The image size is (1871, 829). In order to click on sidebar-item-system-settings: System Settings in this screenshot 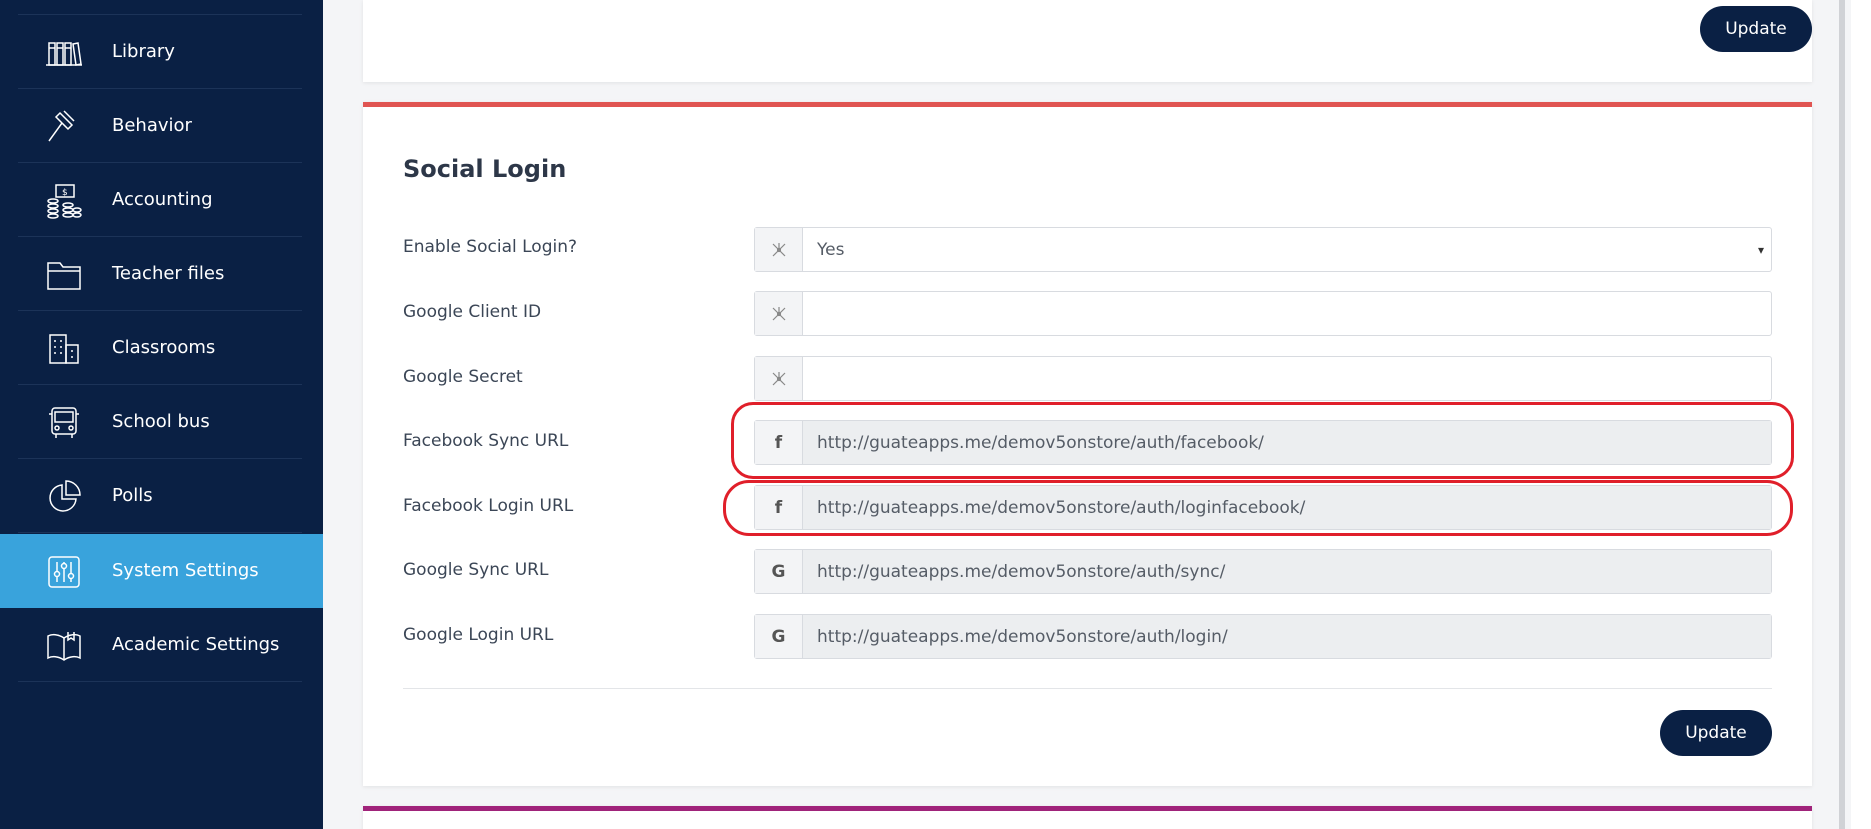, I will do `click(166, 571)`.